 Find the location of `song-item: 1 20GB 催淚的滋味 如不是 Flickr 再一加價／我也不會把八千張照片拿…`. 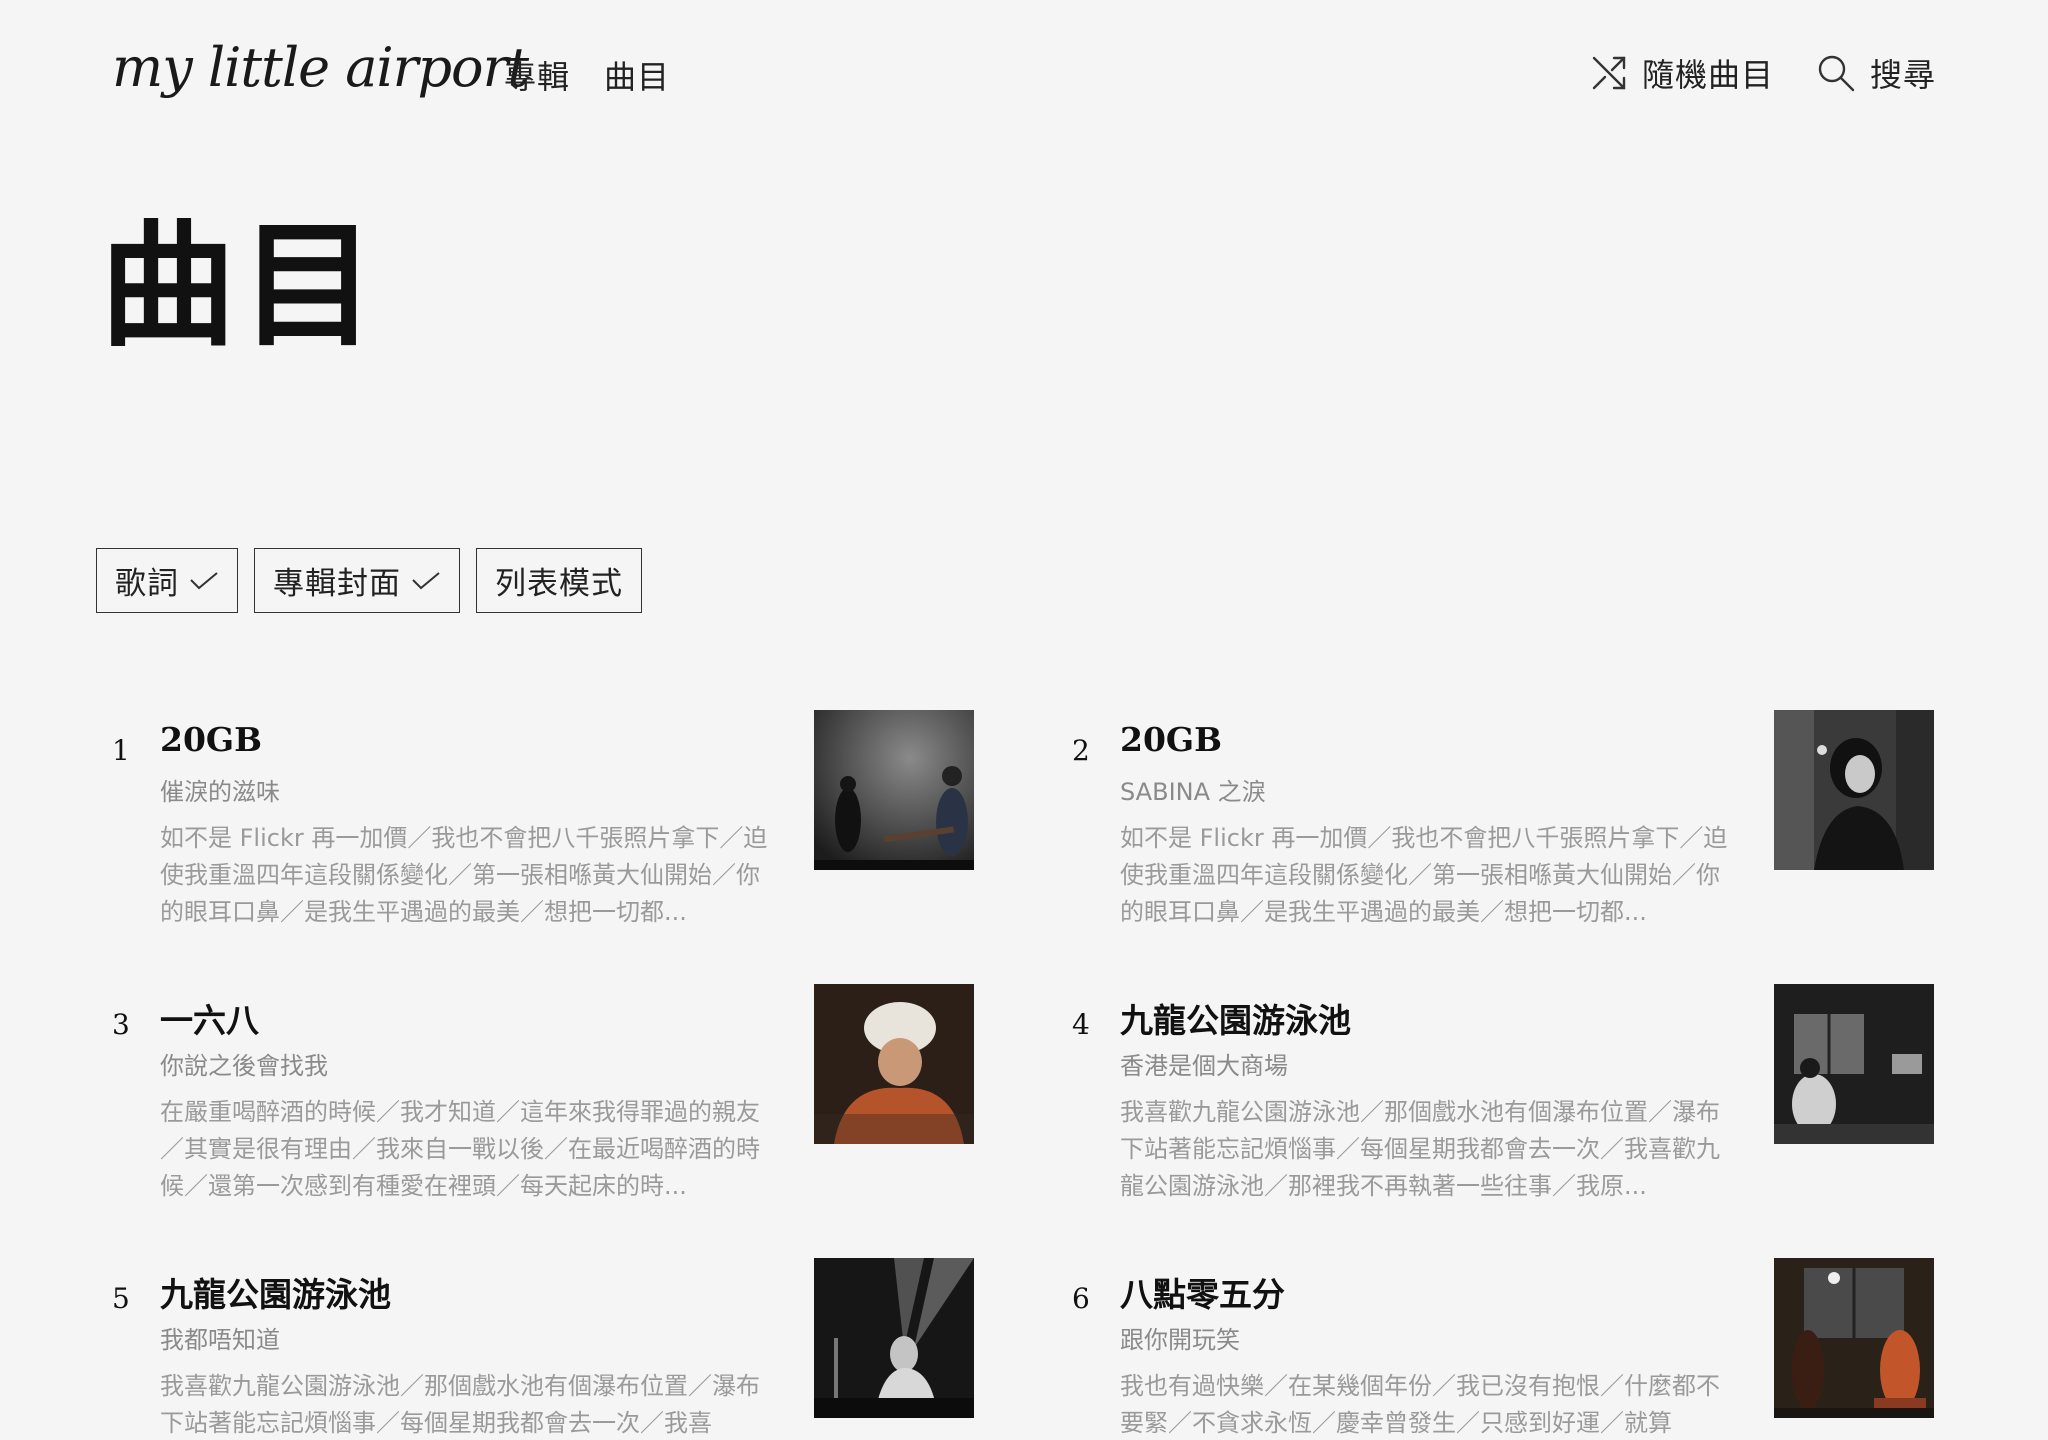

song-item: 1 20GB 催淚的滋味 如不是 Flickr 再一加價／我也不會把八千張照片拿… is located at coordinates (547, 830).